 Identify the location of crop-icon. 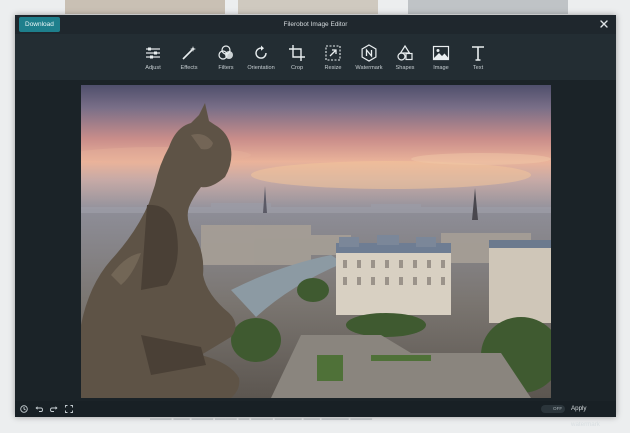
(297, 53).